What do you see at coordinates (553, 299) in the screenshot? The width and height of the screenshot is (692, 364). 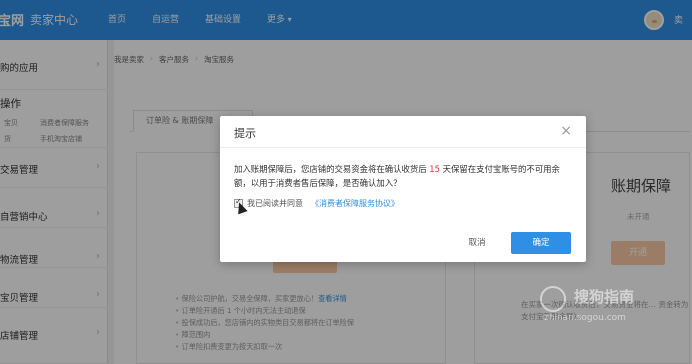 I see `watermark-logo-icon` at bounding box center [553, 299].